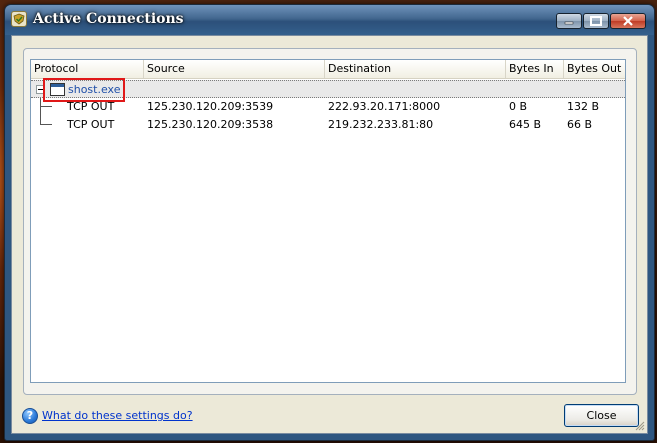 The width and height of the screenshot is (657, 443). What do you see at coordinates (384, 106) in the screenshot?
I see `destination-cell: 222.93.20.171:8000` at bounding box center [384, 106].